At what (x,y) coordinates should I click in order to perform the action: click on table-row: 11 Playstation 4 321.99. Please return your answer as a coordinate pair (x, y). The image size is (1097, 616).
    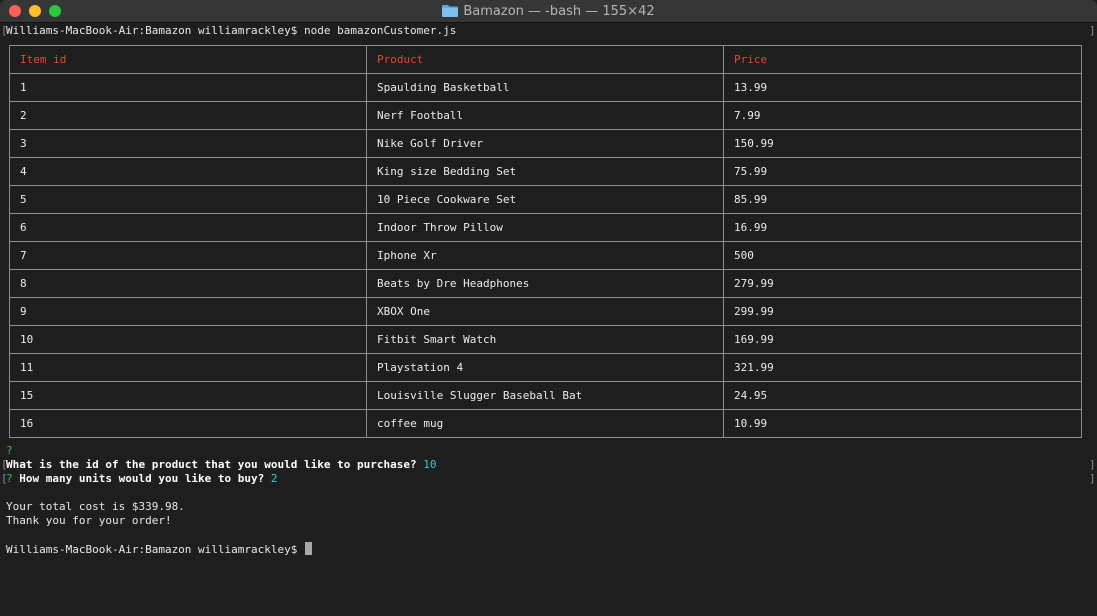
    Looking at the image, I should click on (545, 367).